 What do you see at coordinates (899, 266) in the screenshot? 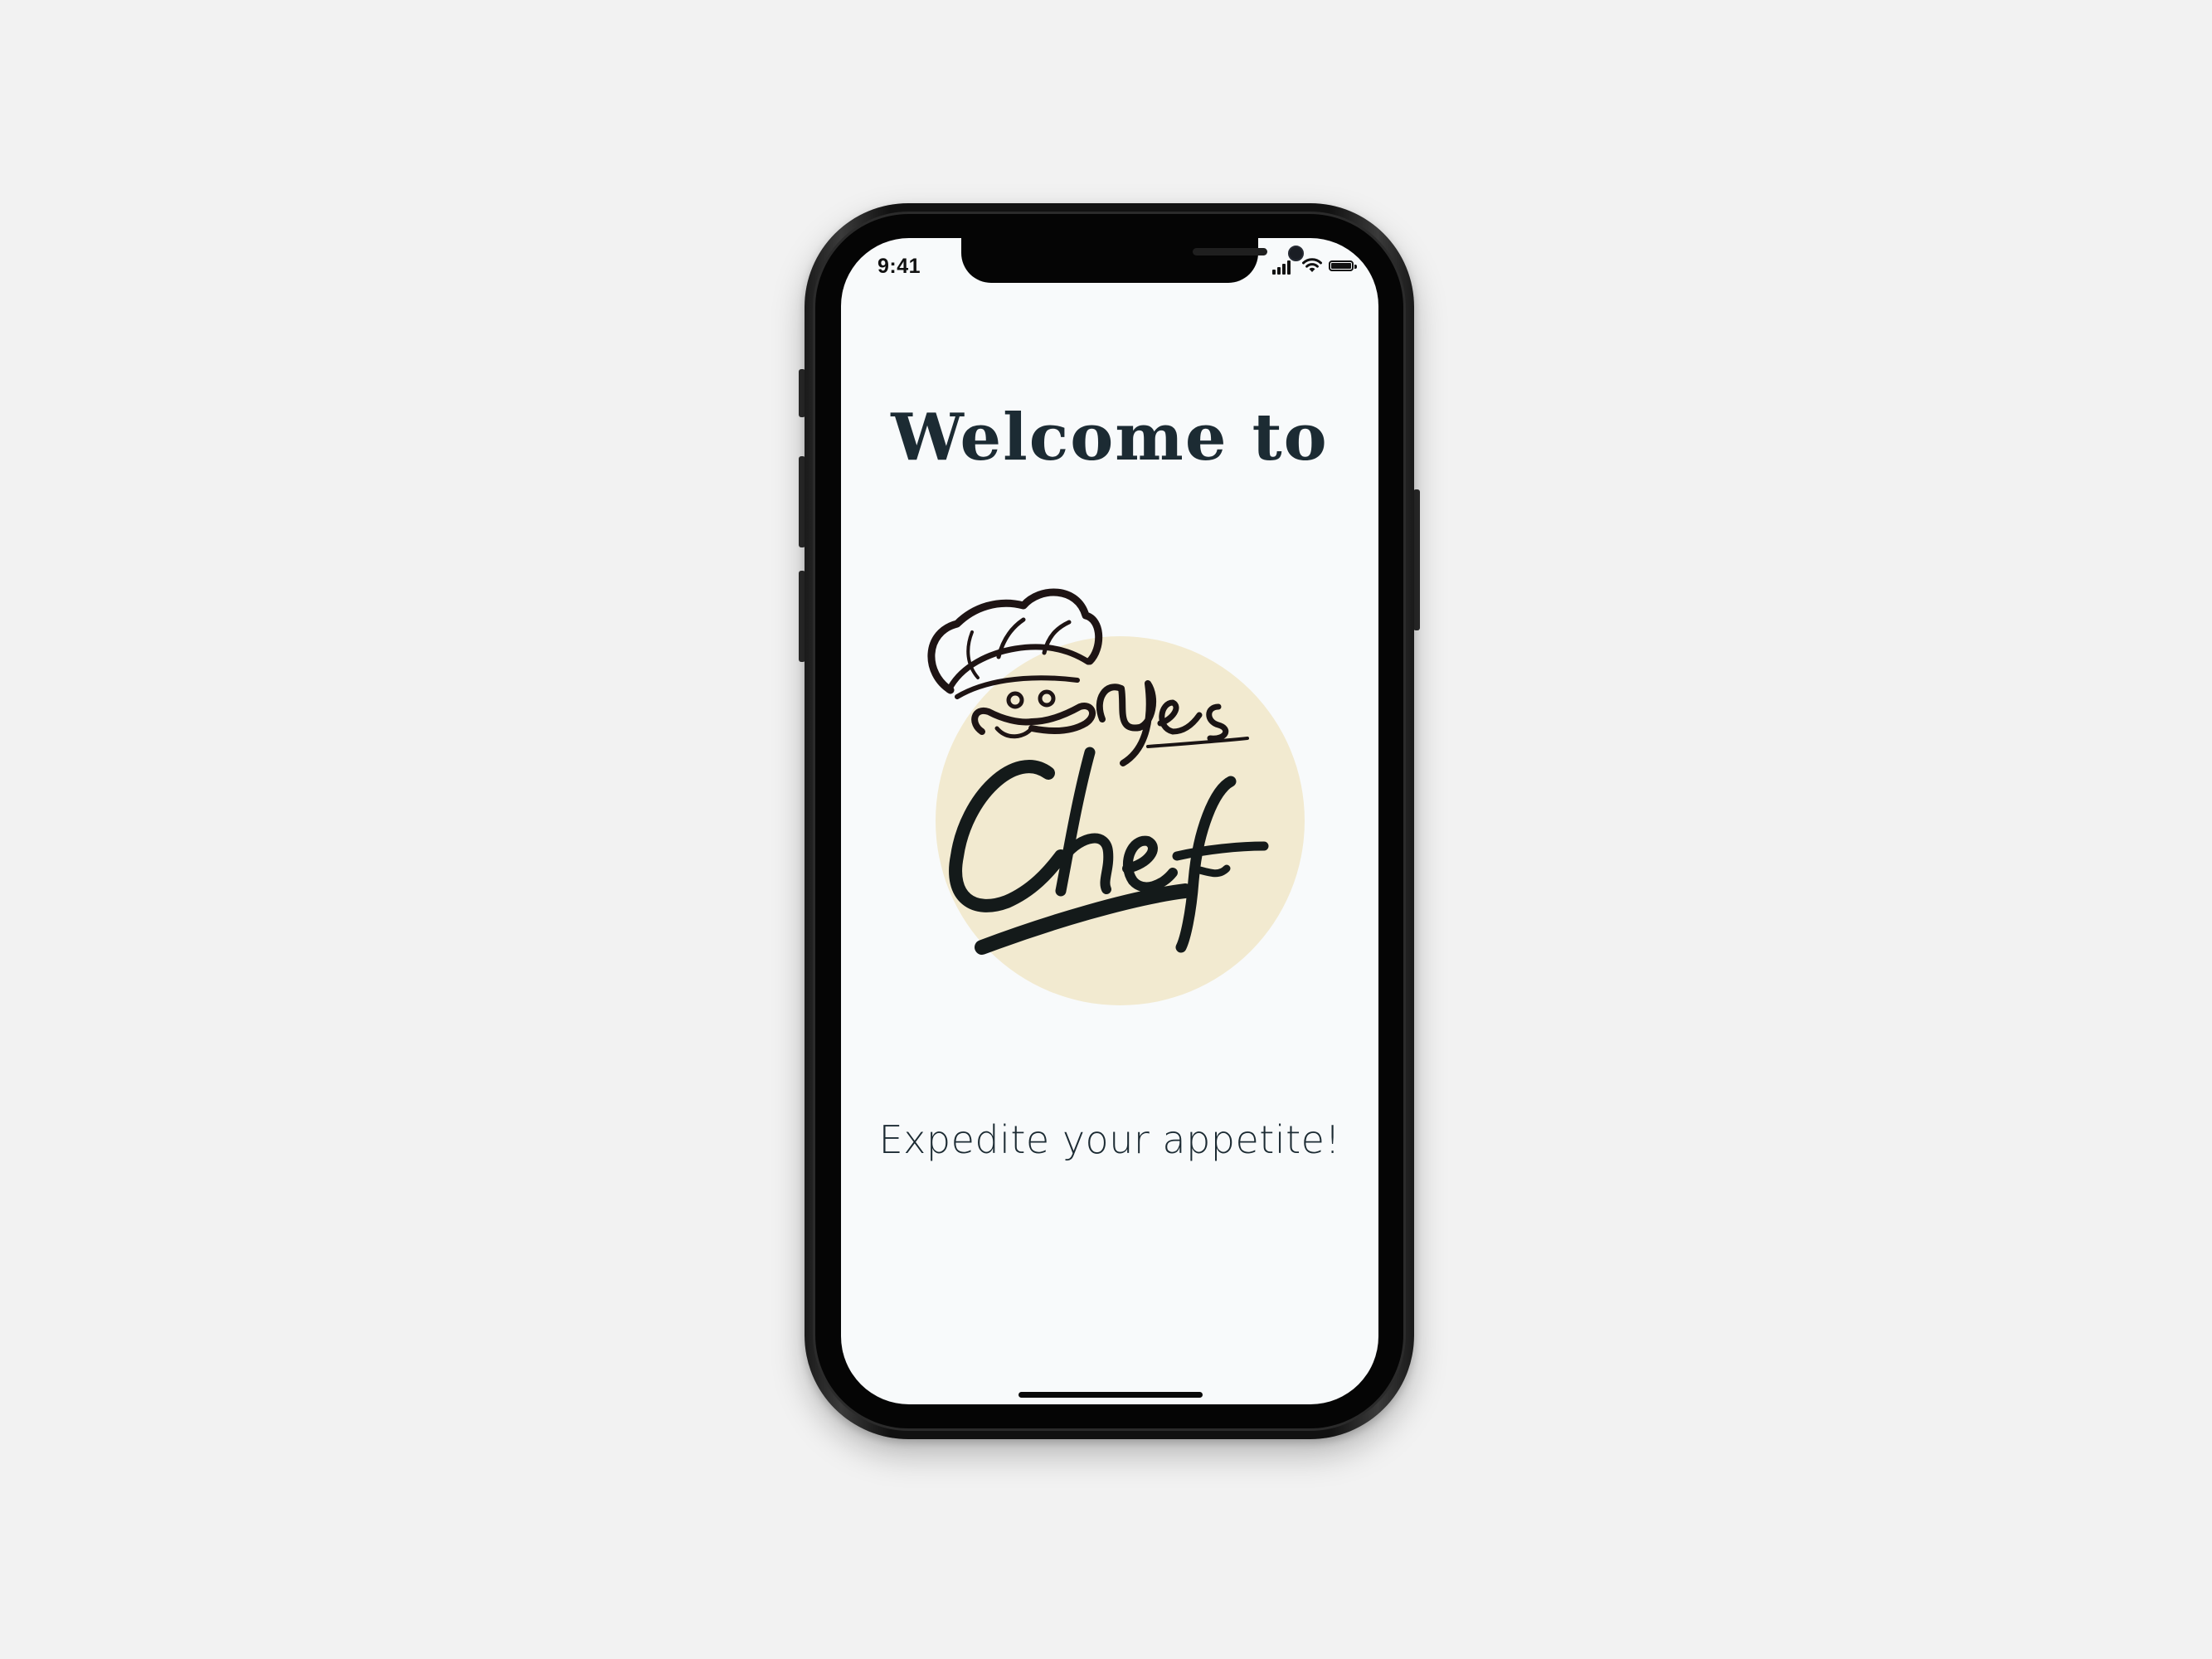
I see `status-time: 9:41` at bounding box center [899, 266].